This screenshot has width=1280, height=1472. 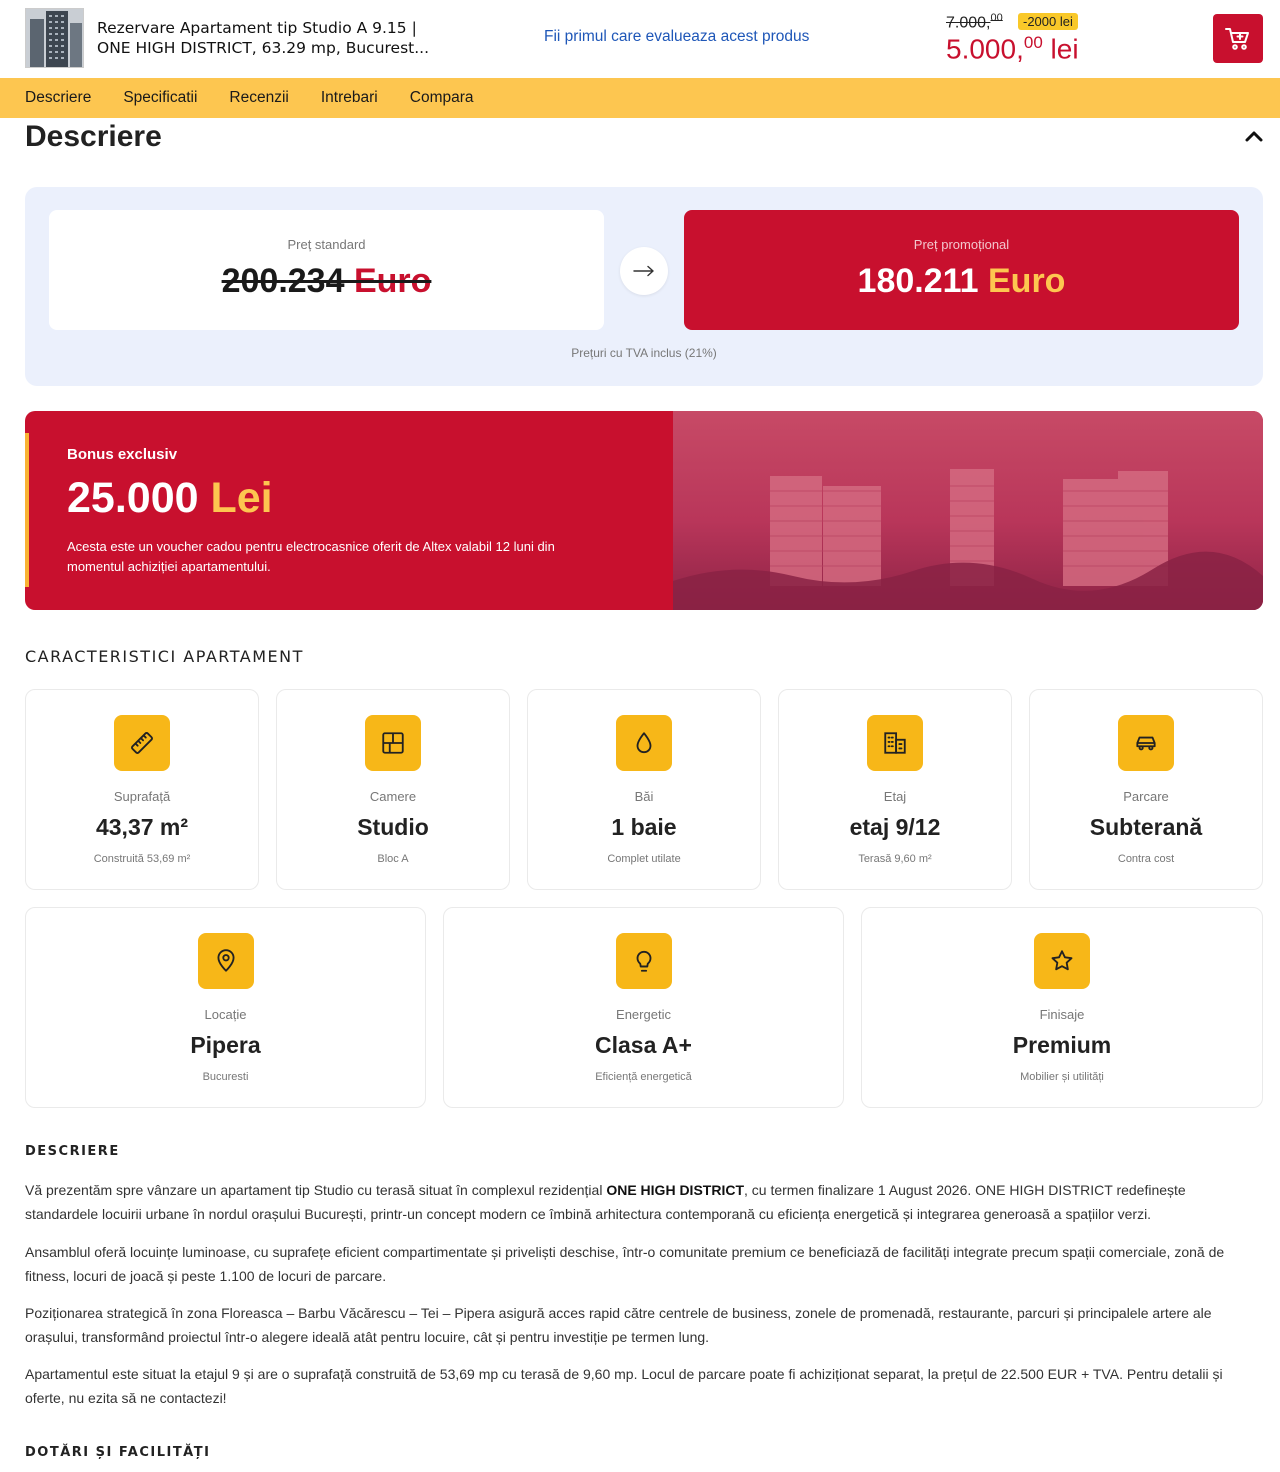 I want to click on star-icon, so click(x=1062, y=960).